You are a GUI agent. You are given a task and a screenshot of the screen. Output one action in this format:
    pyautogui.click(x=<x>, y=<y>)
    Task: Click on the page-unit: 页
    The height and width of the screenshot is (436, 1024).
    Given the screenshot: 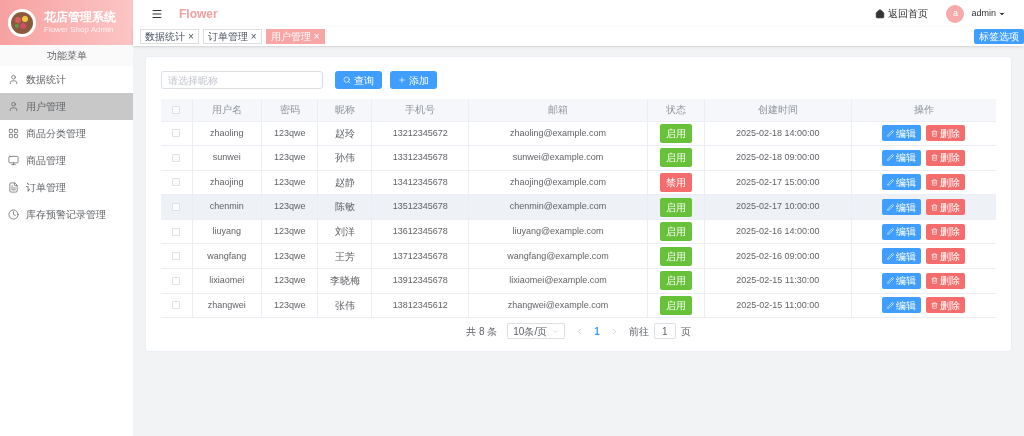 What is the action you would take?
    pyautogui.click(x=685, y=331)
    